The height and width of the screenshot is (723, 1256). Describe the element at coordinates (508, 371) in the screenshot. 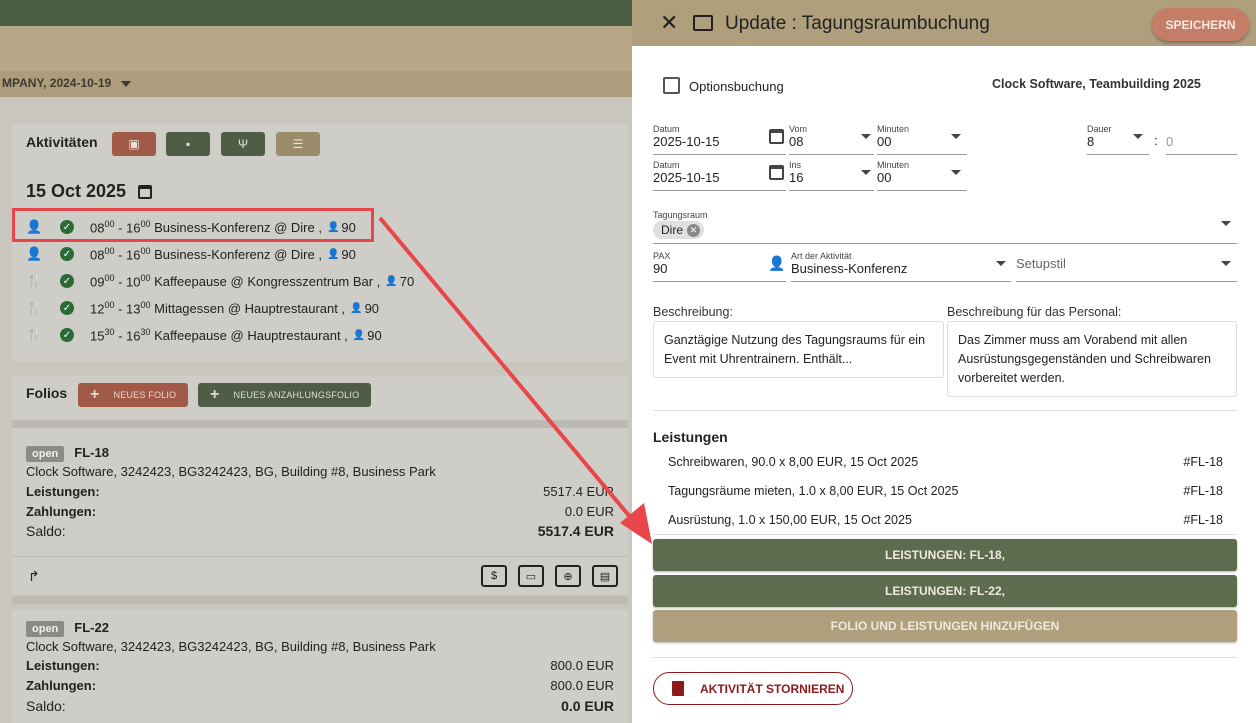

I see `arrow-line` at that location.